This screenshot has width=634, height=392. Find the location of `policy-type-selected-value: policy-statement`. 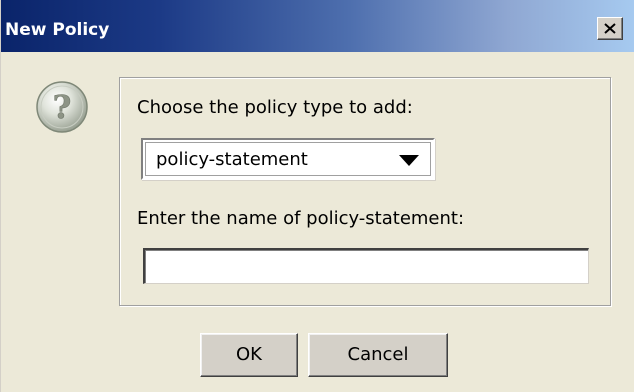

policy-type-selected-value: policy-statement is located at coordinates (232, 159).